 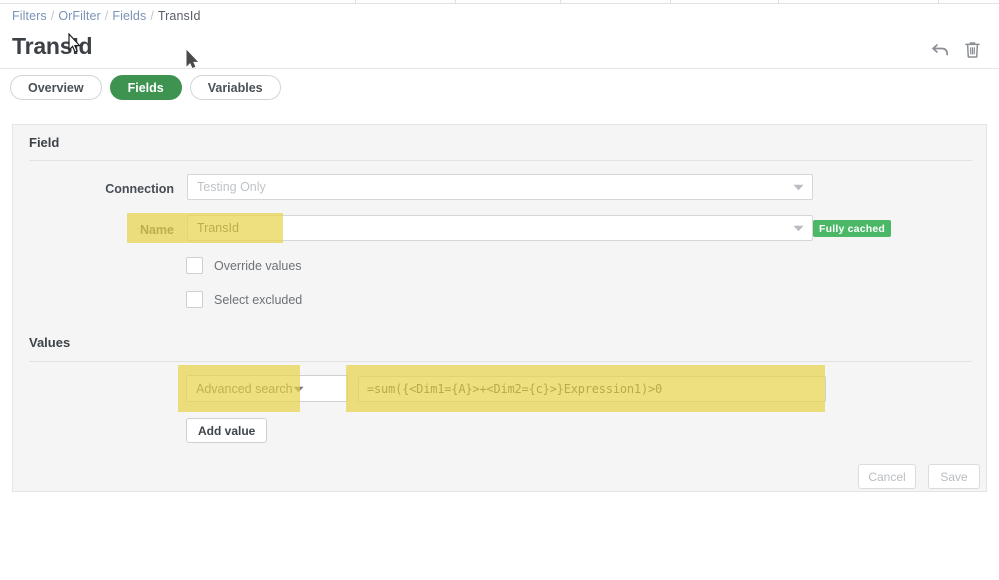 What do you see at coordinates (231, 187) in the screenshot?
I see `connection-value: Testing Only` at bounding box center [231, 187].